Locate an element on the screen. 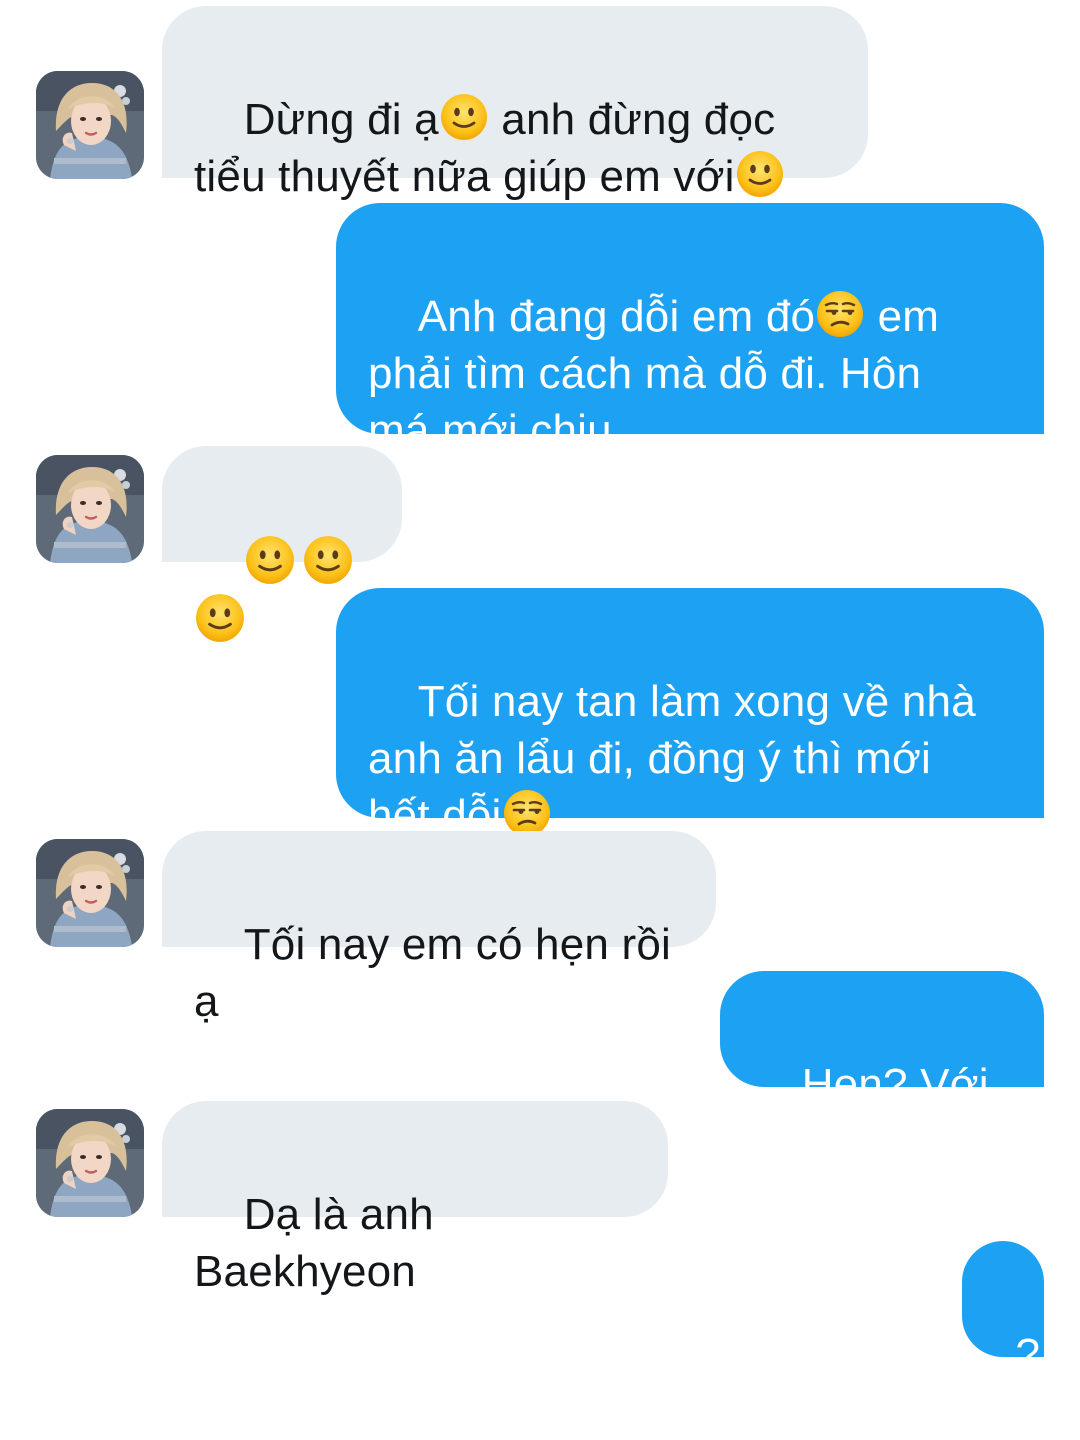  message-bubble-incoming: Dạ là anh Baekhyeon is located at coordinates (415, 1198).